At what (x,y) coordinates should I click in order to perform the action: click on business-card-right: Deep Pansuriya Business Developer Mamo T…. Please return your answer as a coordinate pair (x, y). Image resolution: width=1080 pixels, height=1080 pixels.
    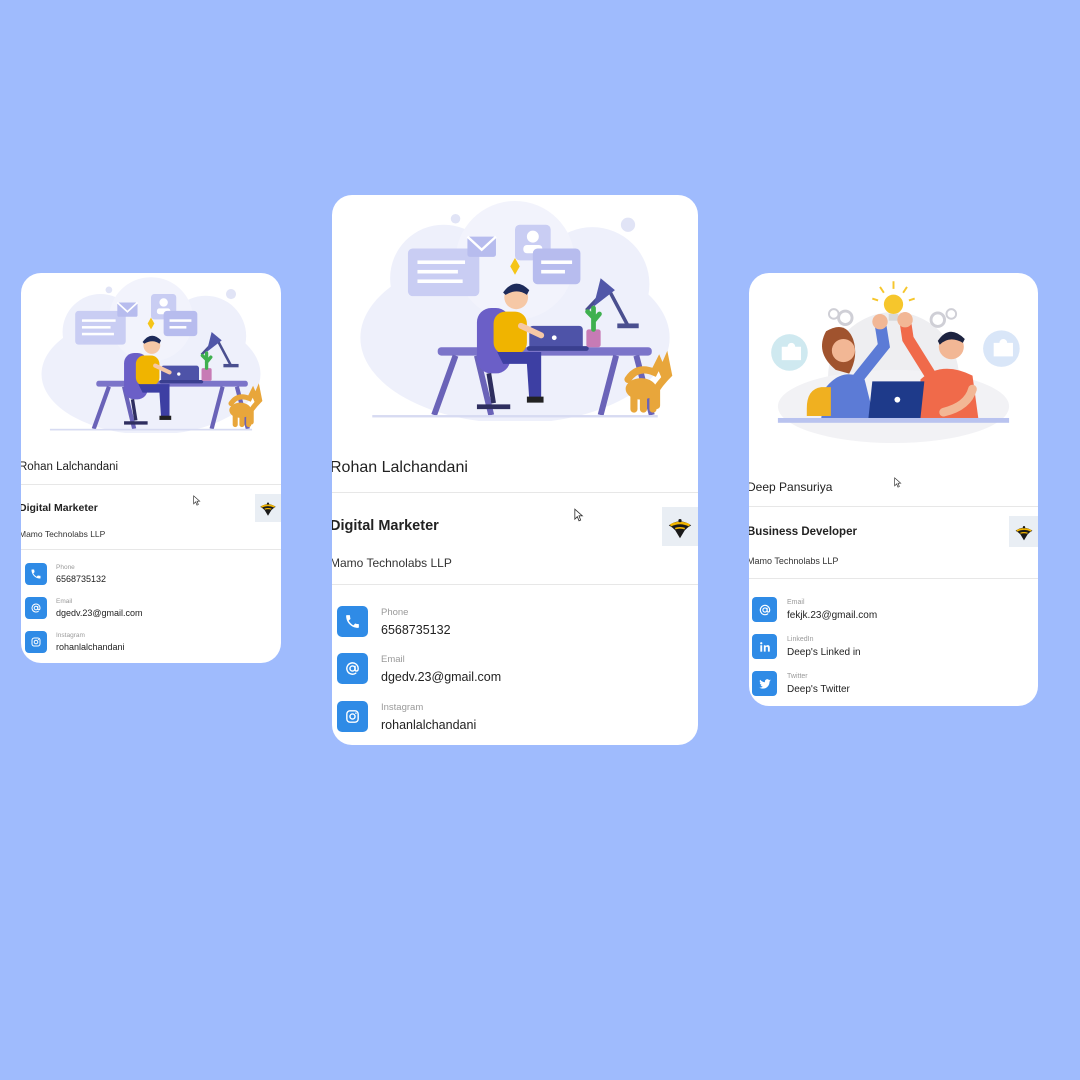
    Looking at the image, I should click on (893, 489).